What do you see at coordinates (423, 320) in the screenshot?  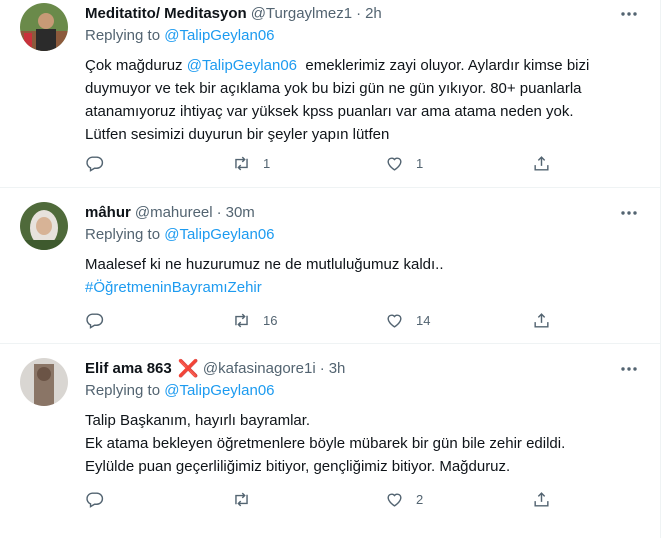 I see `like-count: 14` at bounding box center [423, 320].